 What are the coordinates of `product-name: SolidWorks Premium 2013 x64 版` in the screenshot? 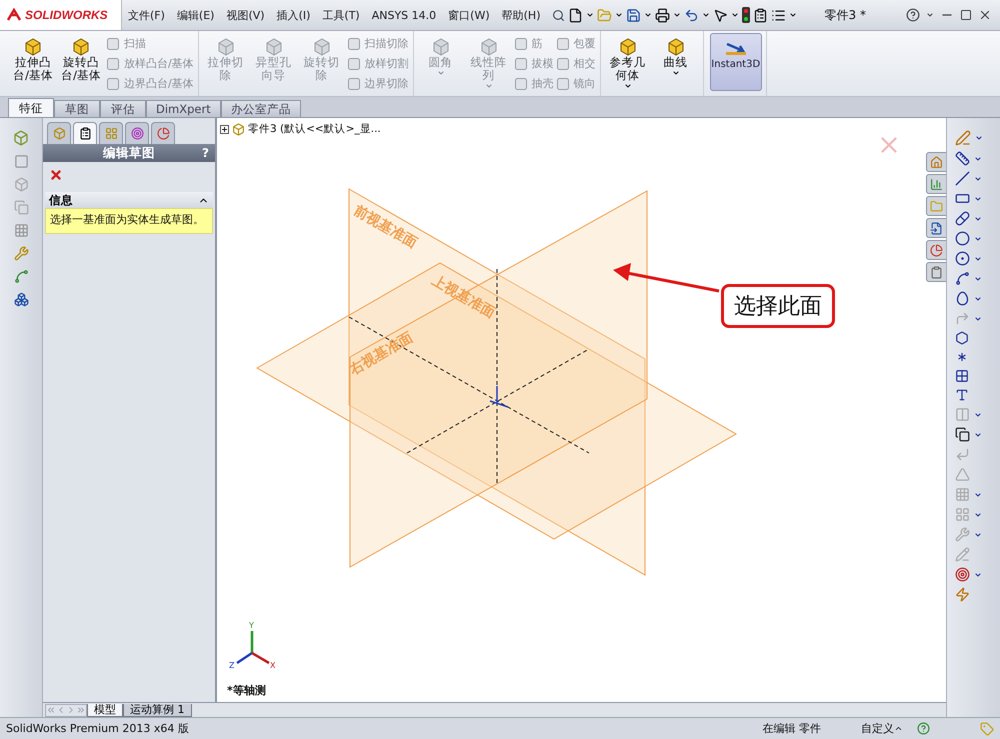 It's located at (97, 728).